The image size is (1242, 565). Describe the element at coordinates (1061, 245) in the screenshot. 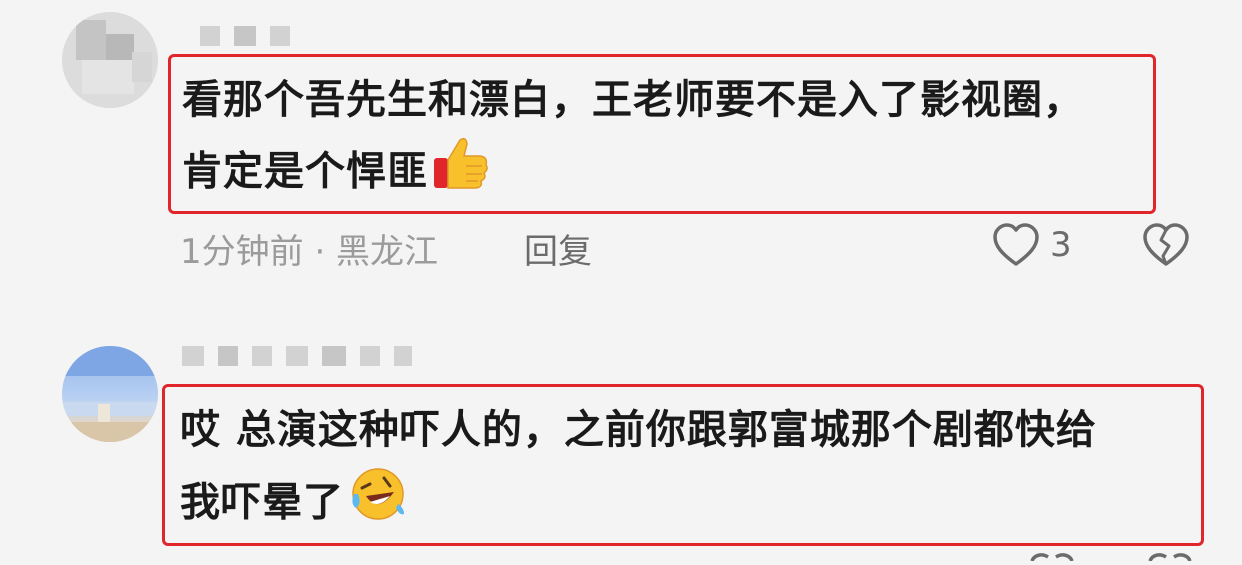

I see `like-count: 3` at that location.